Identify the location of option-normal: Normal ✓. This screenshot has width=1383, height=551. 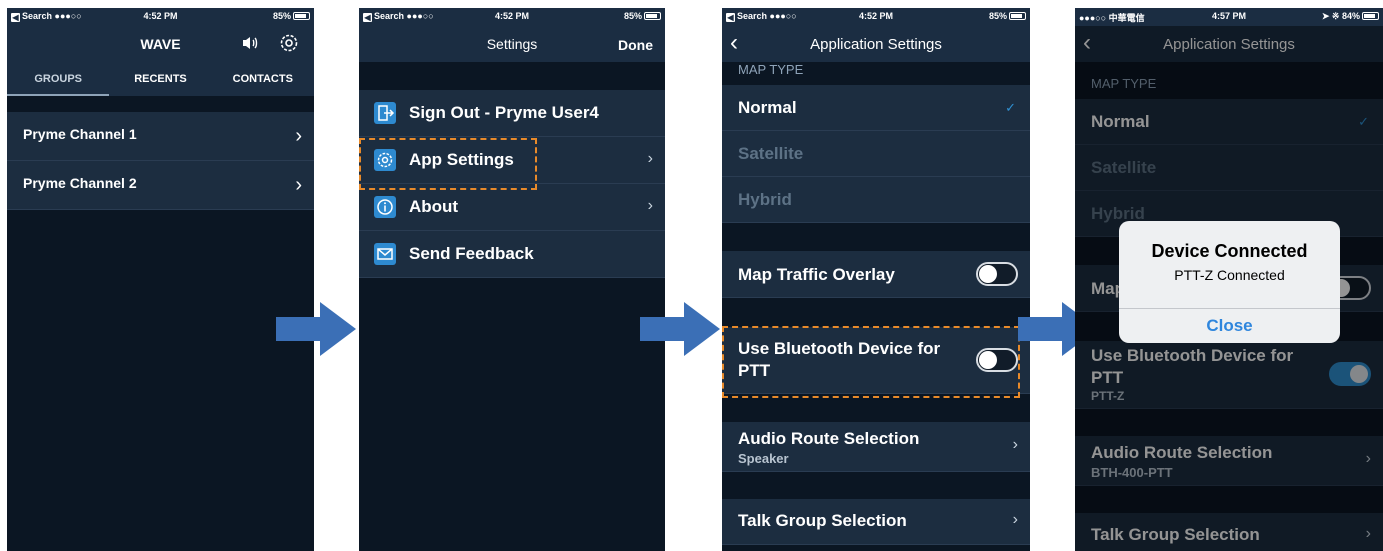
(876, 108).